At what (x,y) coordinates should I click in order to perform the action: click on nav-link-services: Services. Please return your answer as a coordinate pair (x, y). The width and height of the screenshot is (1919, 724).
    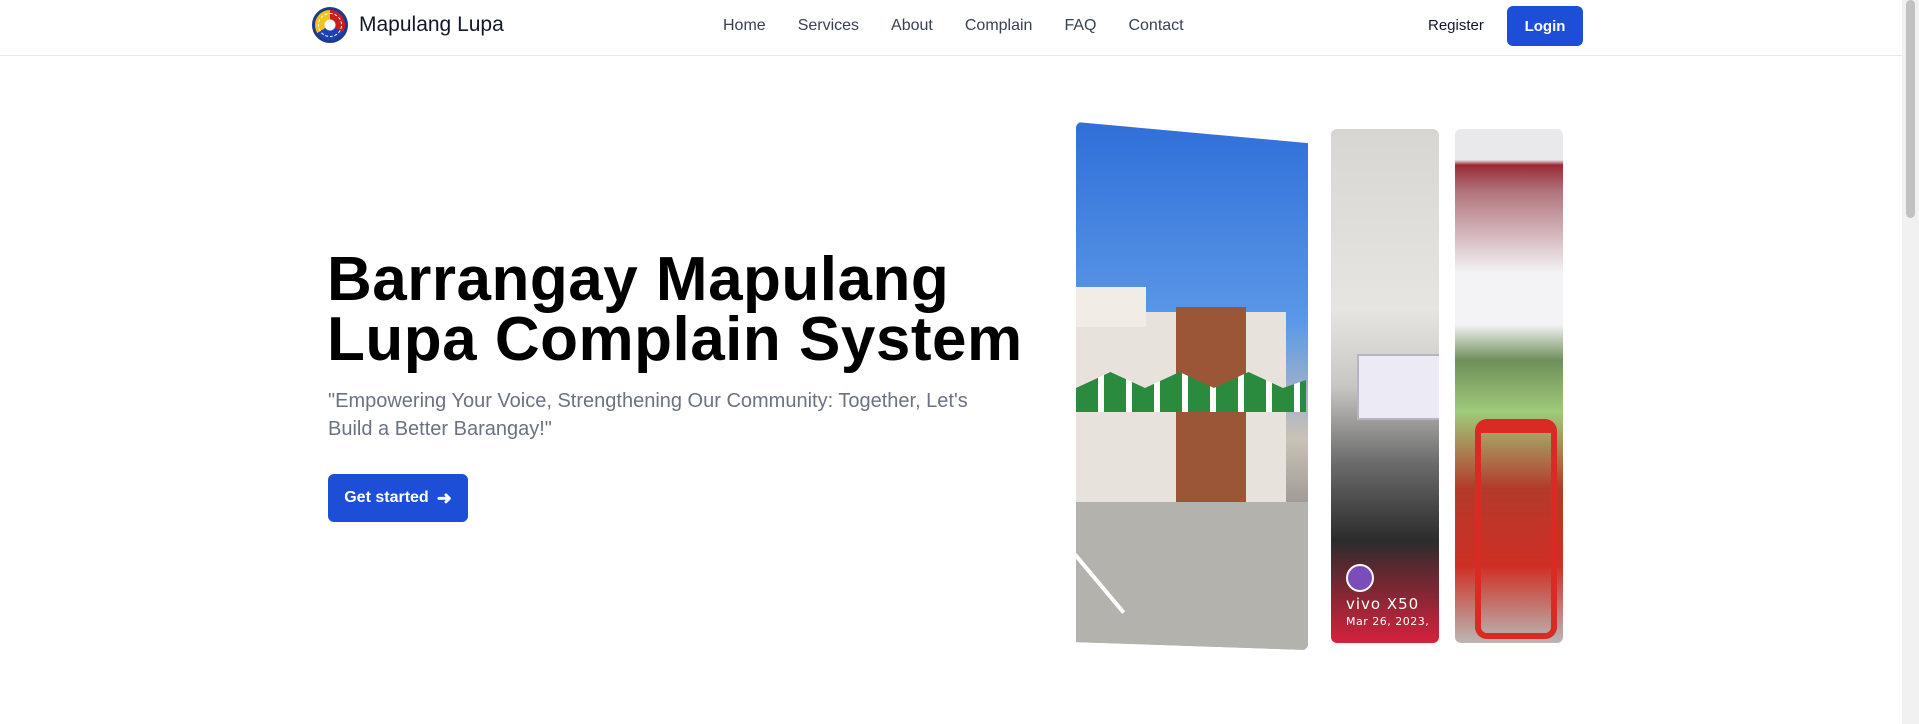
    Looking at the image, I should click on (828, 26).